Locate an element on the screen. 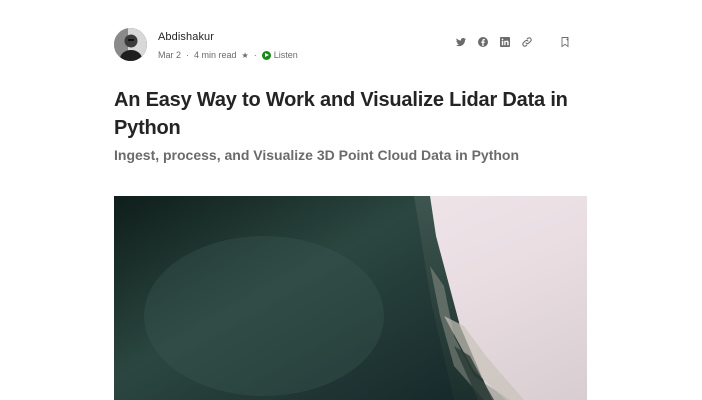 The height and width of the screenshot is (400, 702). play-icon is located at coordinates (266, 55).